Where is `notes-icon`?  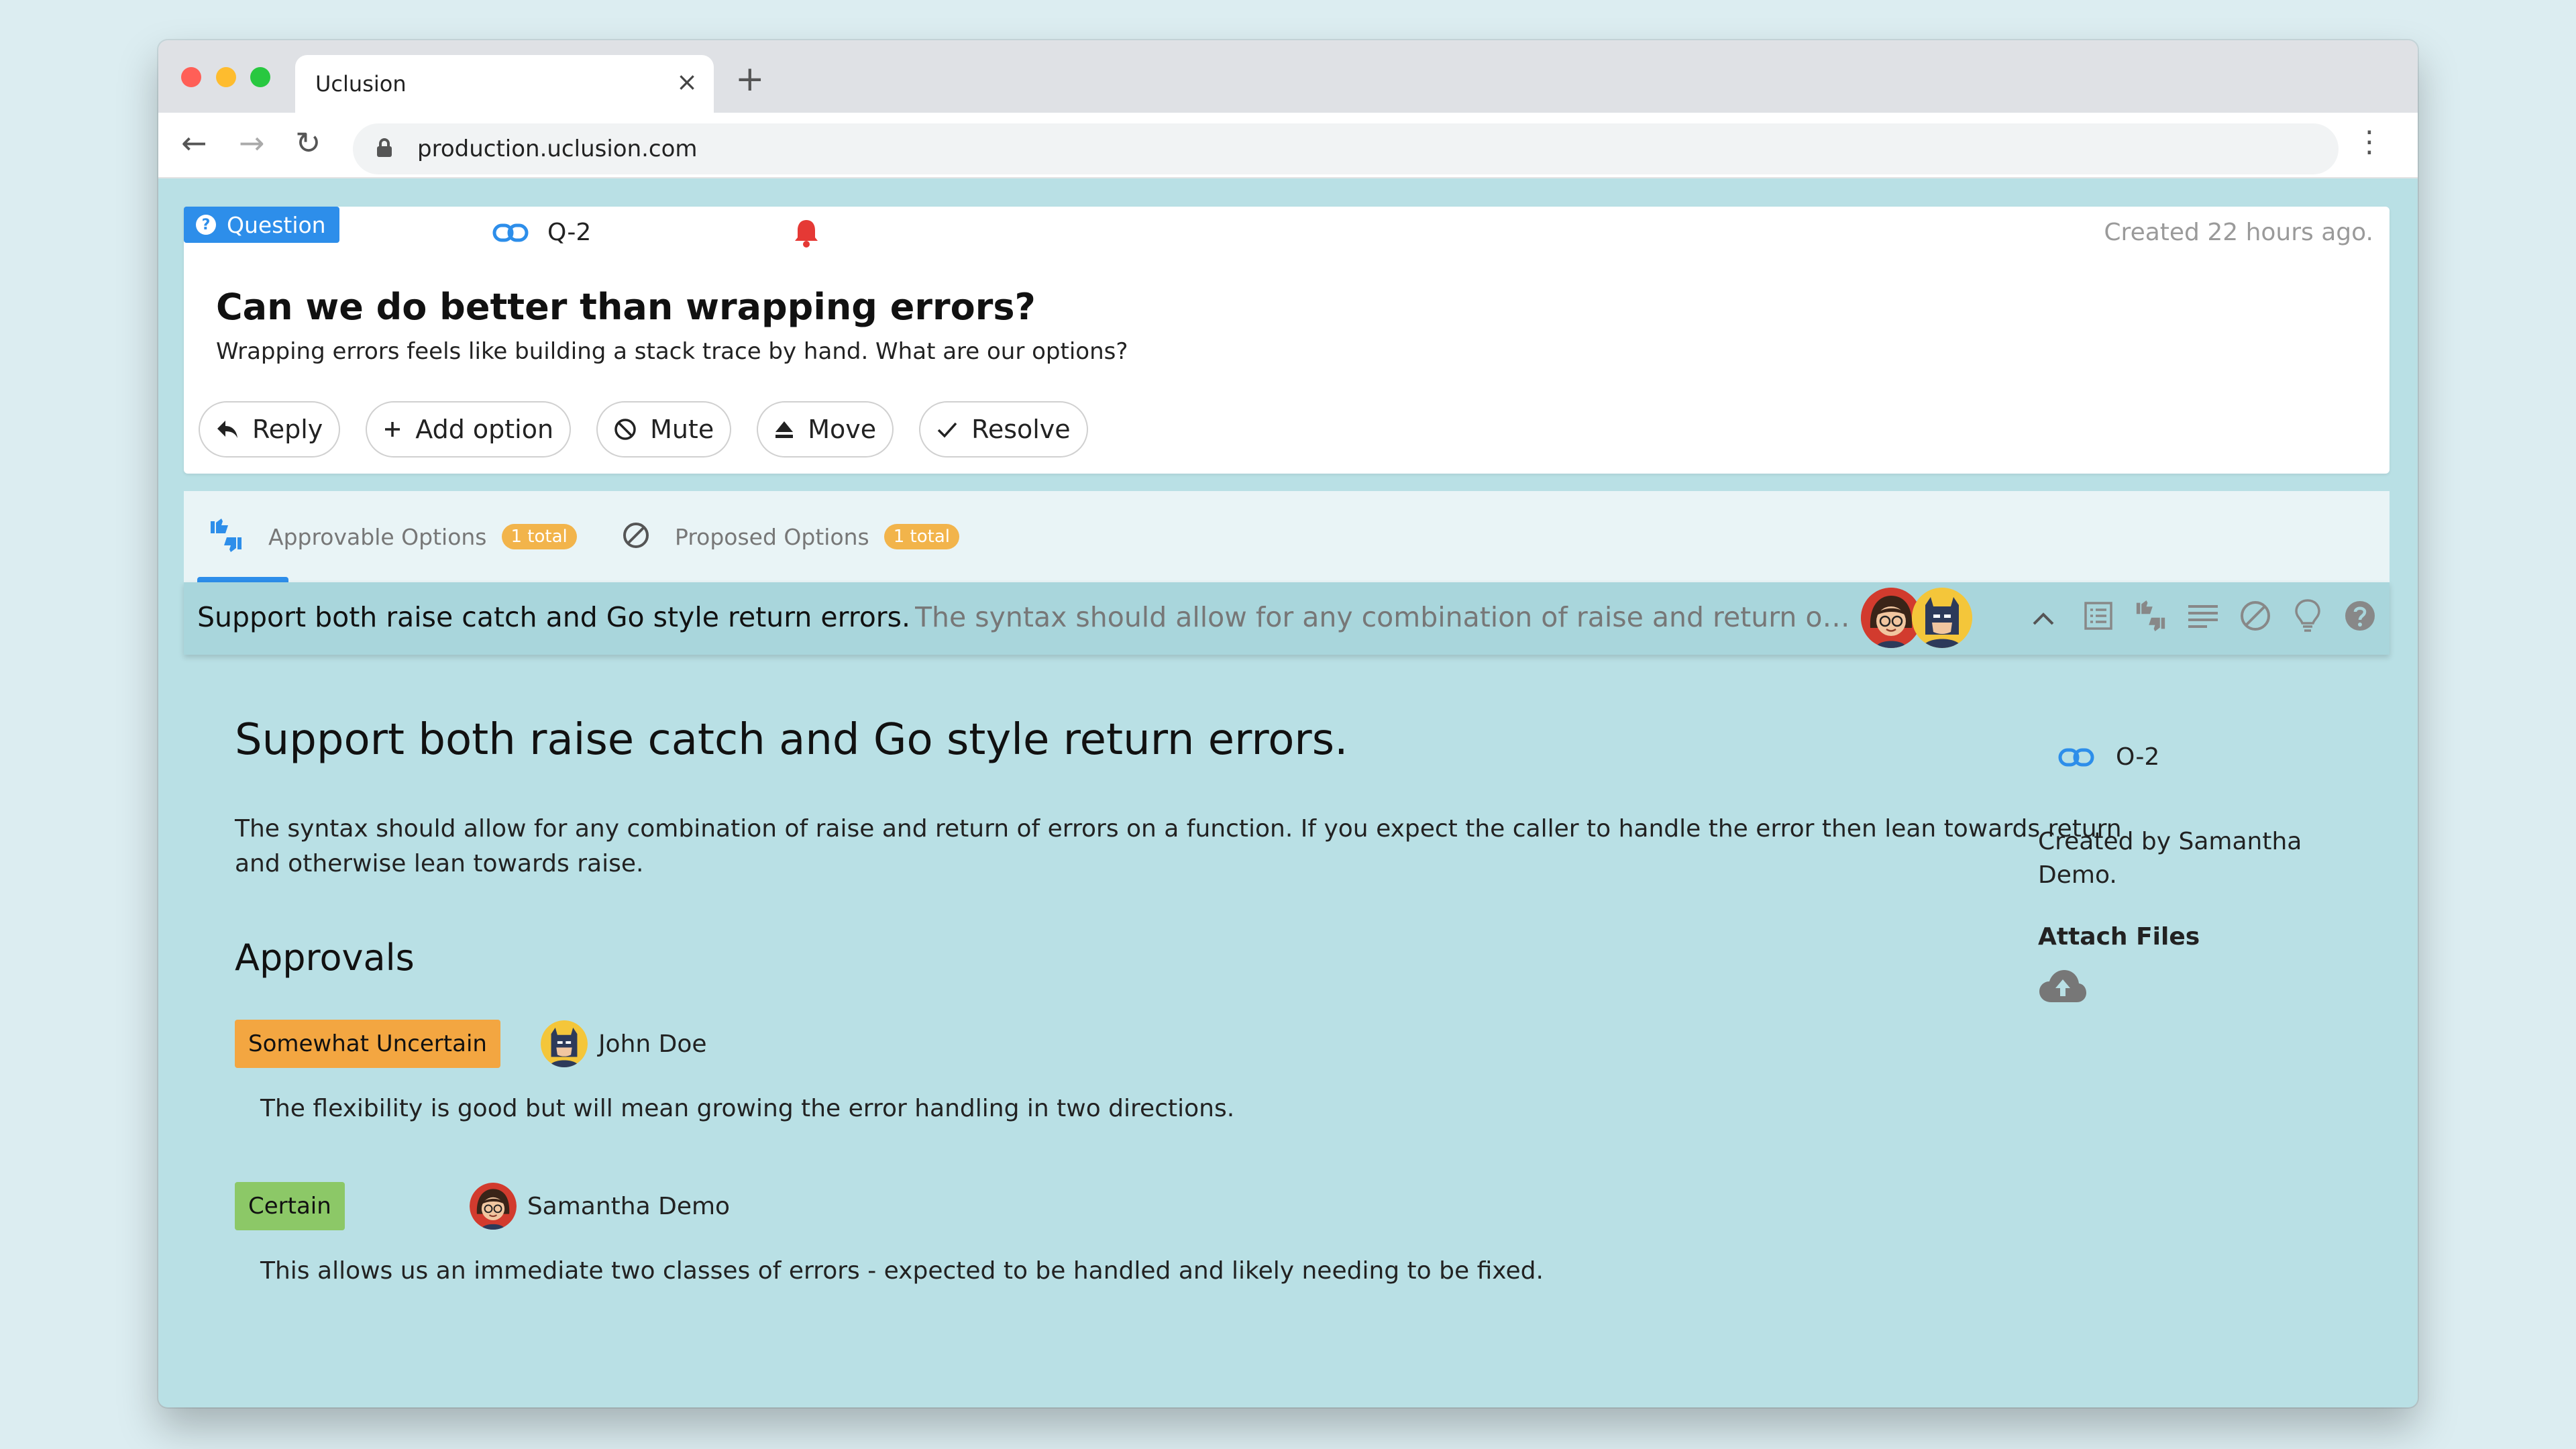 notes-icon is located at coordinates (2203, 616).